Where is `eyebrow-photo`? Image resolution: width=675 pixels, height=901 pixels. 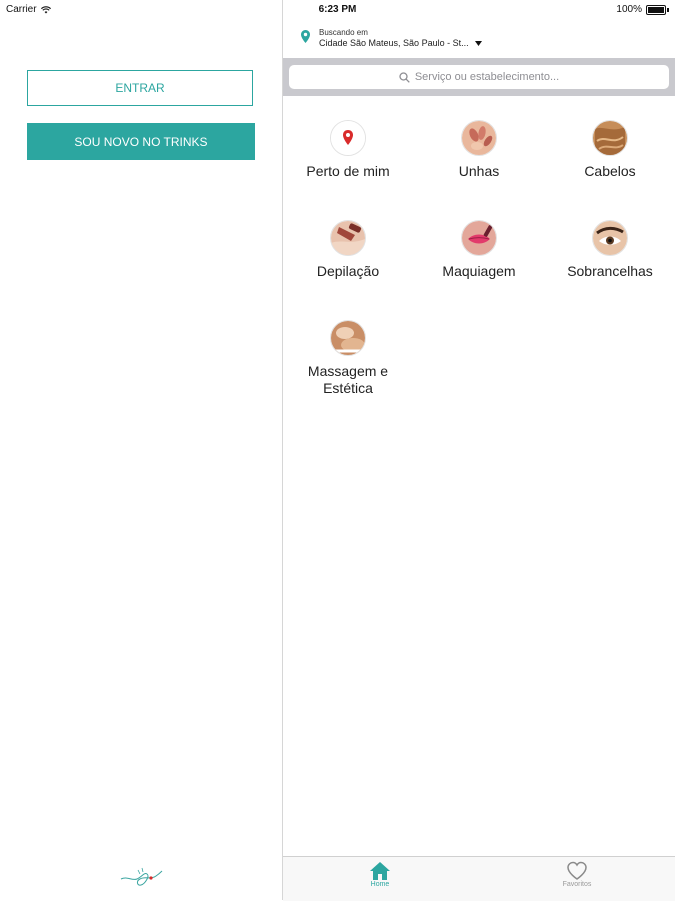 eyebrow-photo is located at coordinates (610, 238).